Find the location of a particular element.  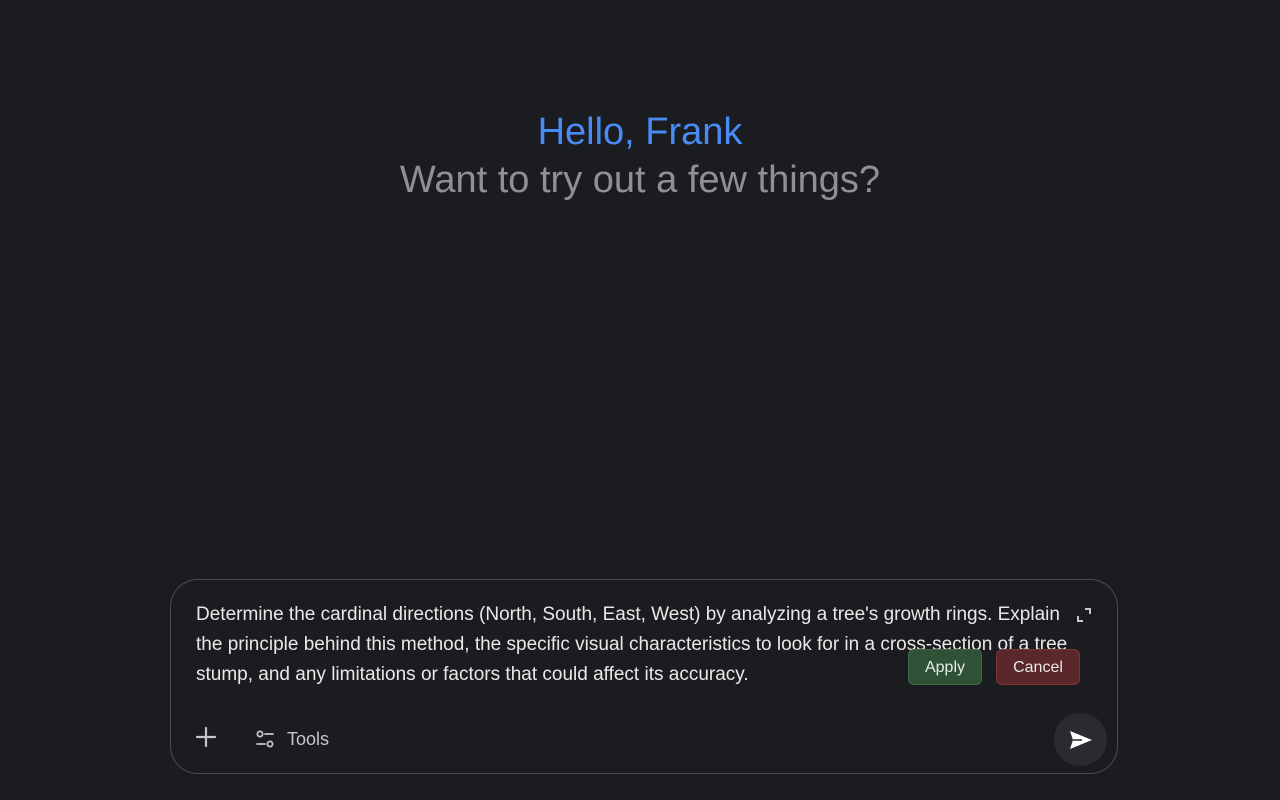

tools-label: Tools is located at coordinates (308, 738).